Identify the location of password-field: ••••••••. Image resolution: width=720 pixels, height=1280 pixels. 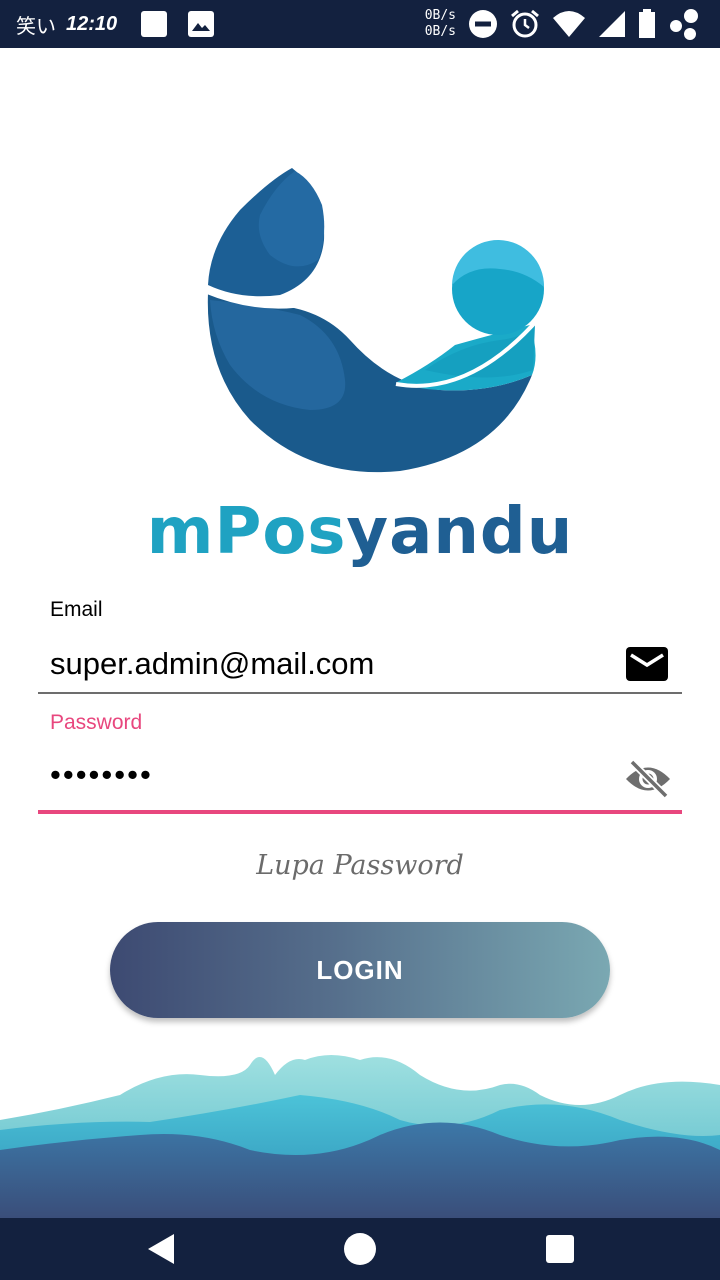
(101, 775).